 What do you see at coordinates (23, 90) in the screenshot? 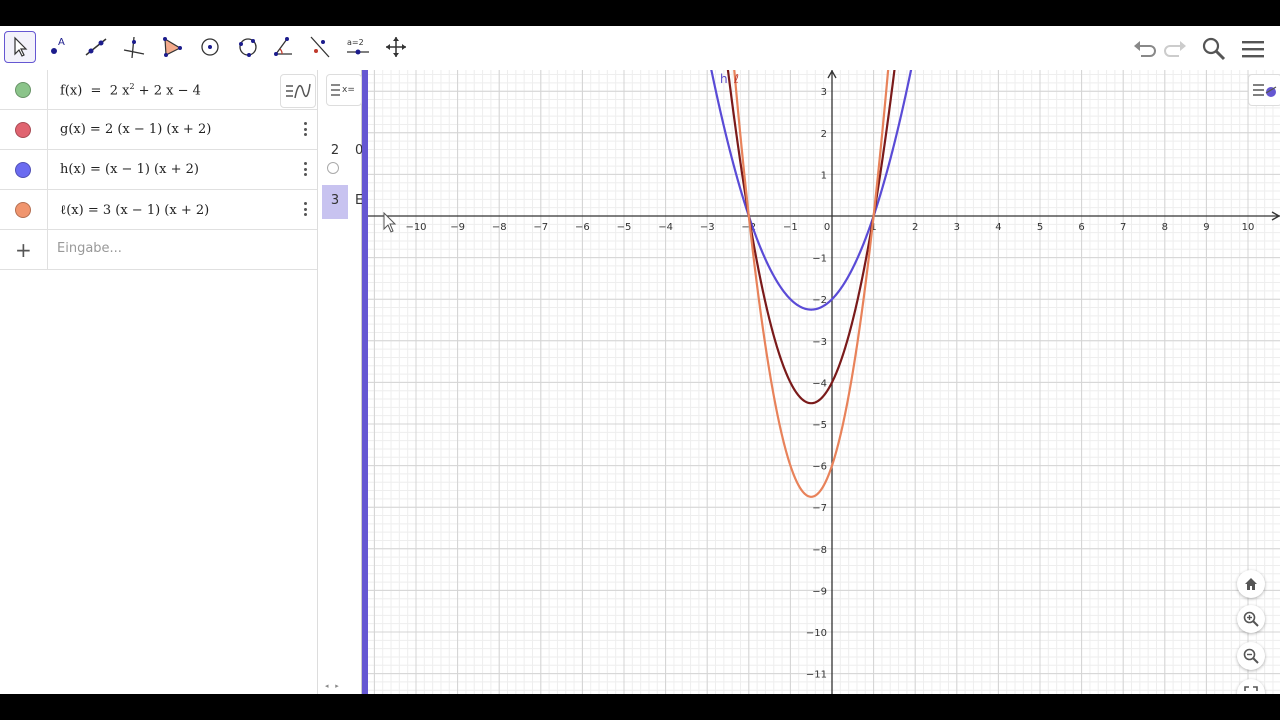
I see `visibility-toggle-f` at bounding box center [23, 90].